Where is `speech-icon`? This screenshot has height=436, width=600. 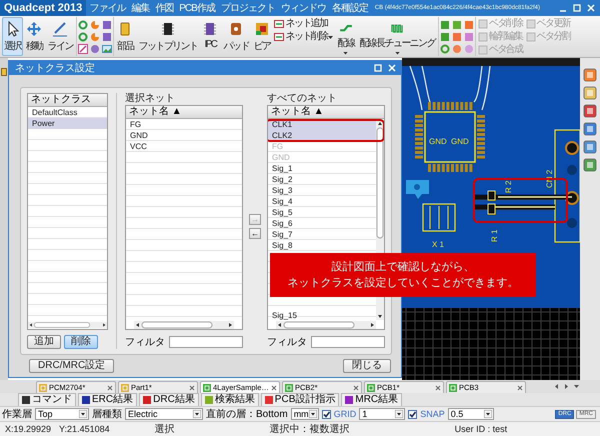 speech-icon is located at coordinates (590, 129).